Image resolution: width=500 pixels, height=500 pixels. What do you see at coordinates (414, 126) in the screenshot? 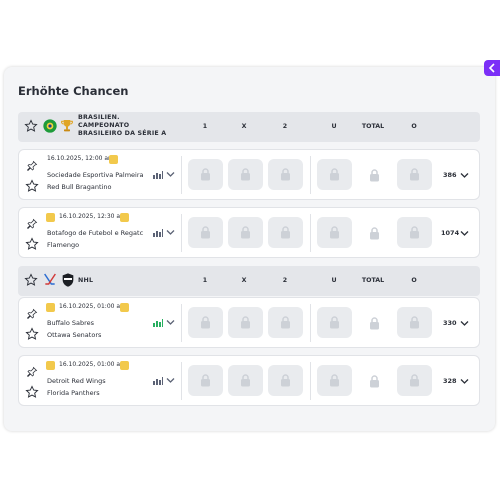
I see `column-header-o: O` at bounding box center [414, 126].